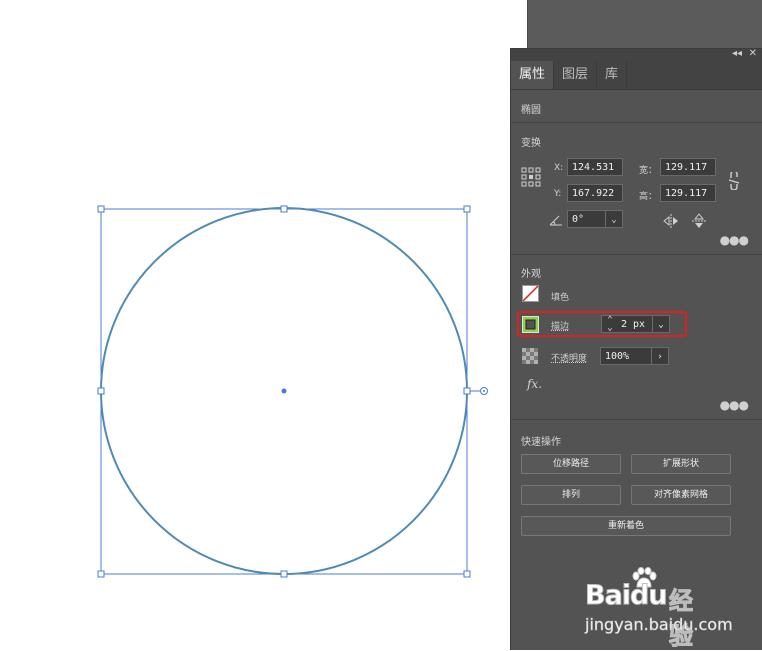  I want to click on offset-path-button: 位移路径, so click(571, 464).